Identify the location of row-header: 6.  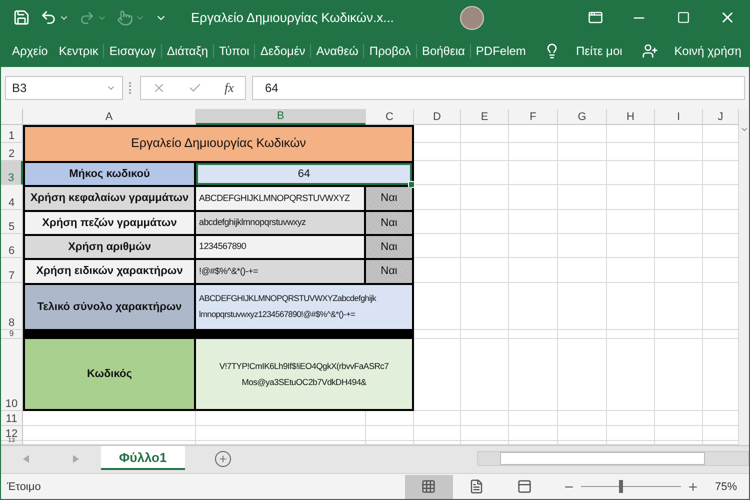
(12, 246).